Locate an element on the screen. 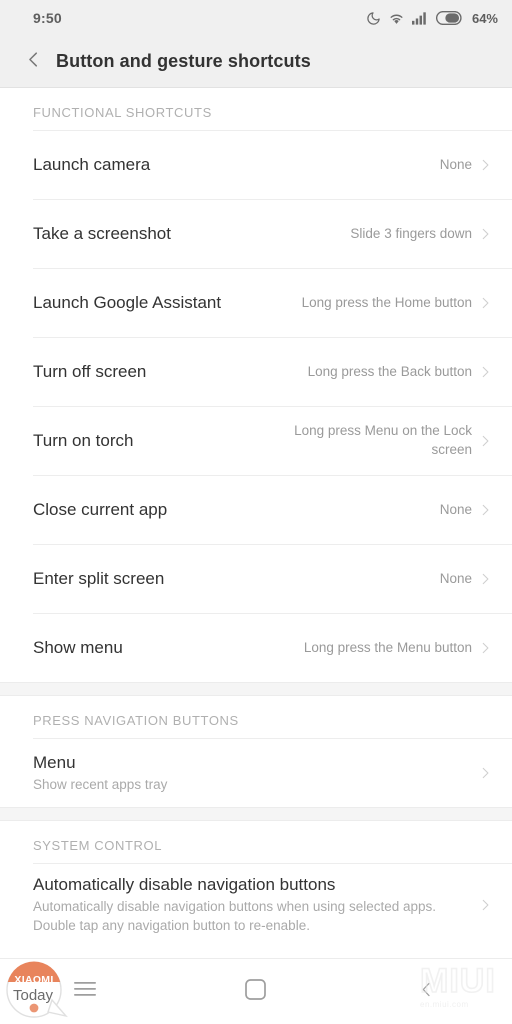  battery-percent: 64% is located at coordinates (484, 18).